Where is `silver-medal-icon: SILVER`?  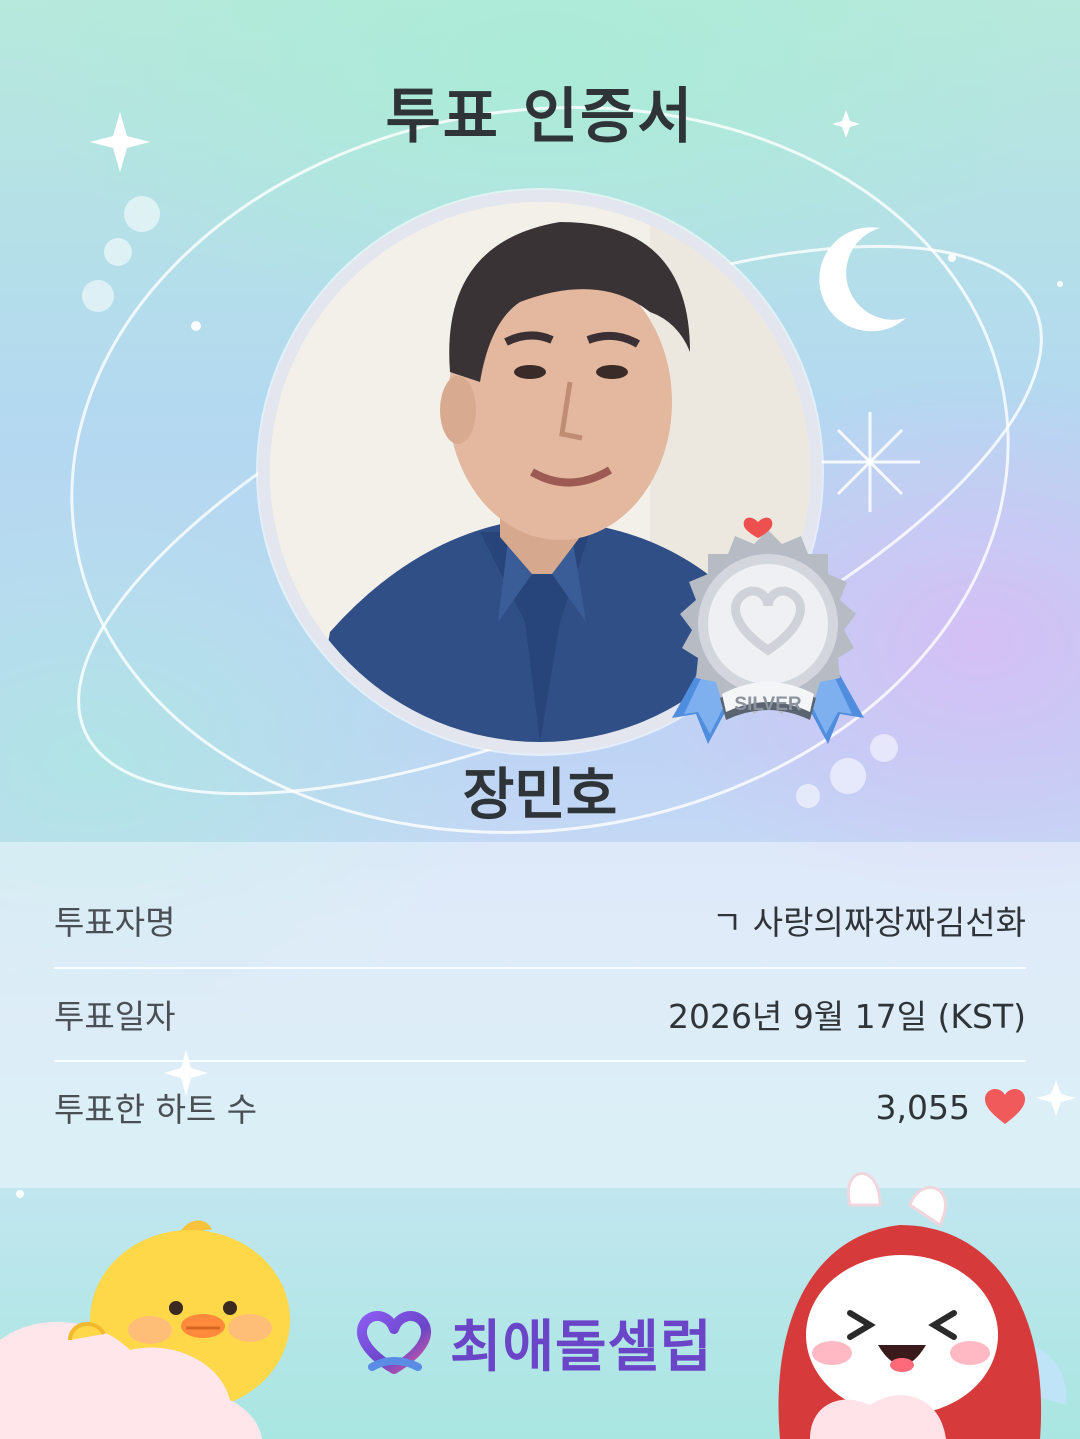
silver-medal-icon: SILVER is located at coordinates (768, 630).